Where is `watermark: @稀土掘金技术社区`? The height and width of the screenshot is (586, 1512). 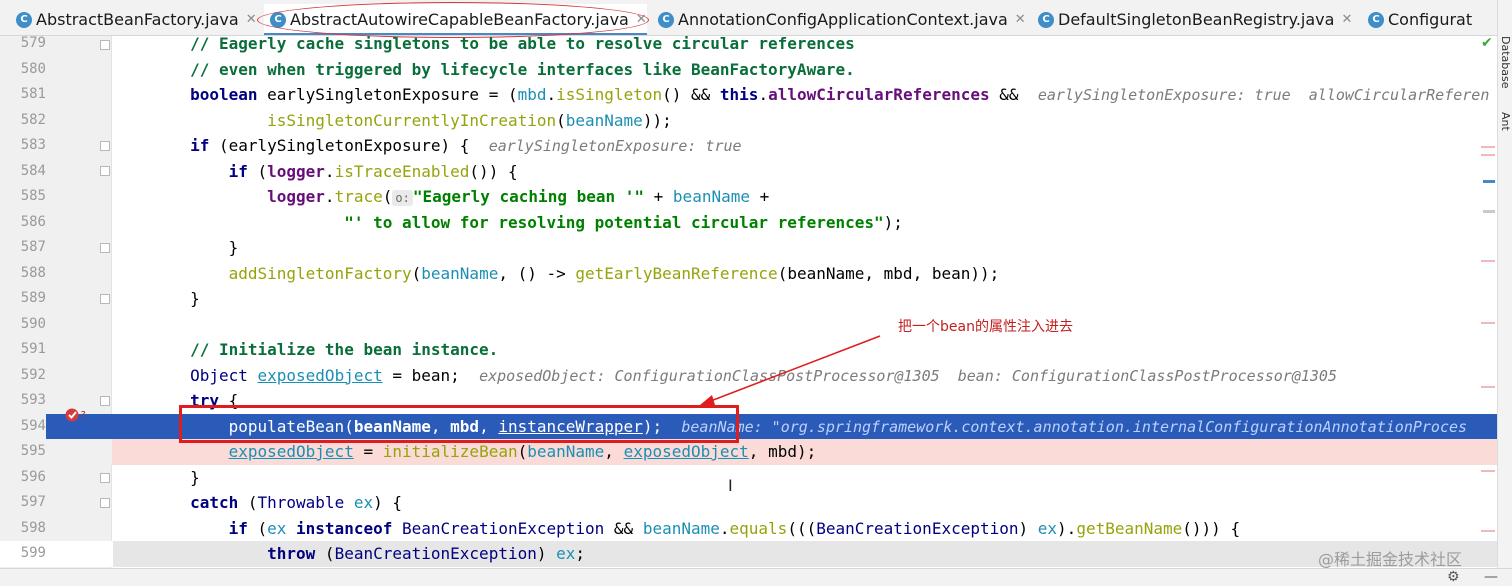
watermark: @稀土掘金技术社区 is located at coordinates (1390, 559).